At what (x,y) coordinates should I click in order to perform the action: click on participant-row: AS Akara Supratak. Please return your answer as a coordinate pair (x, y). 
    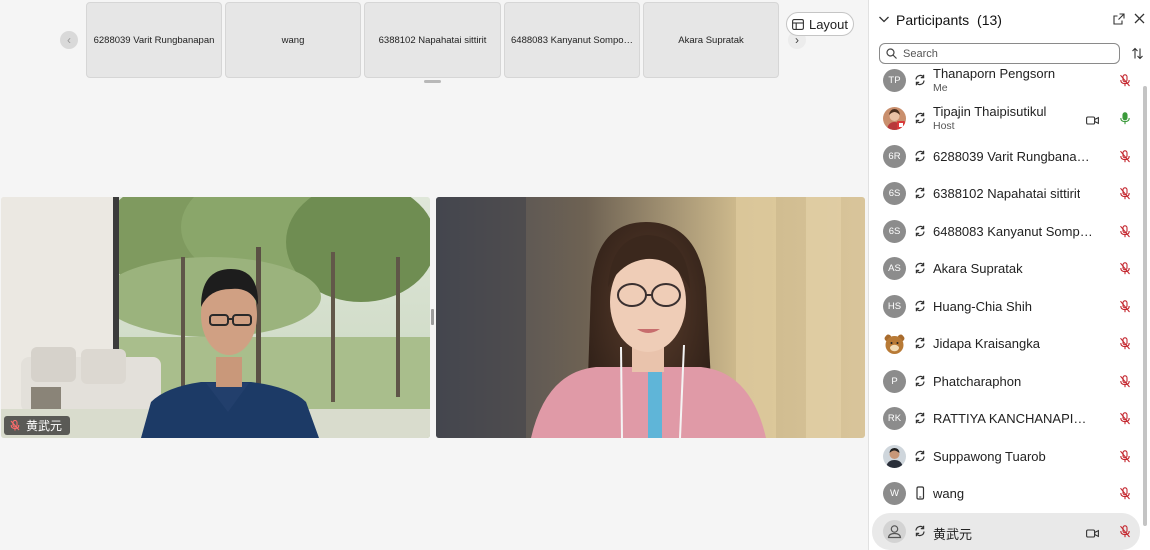
    Looking at the image, I should click on (1006, 268).